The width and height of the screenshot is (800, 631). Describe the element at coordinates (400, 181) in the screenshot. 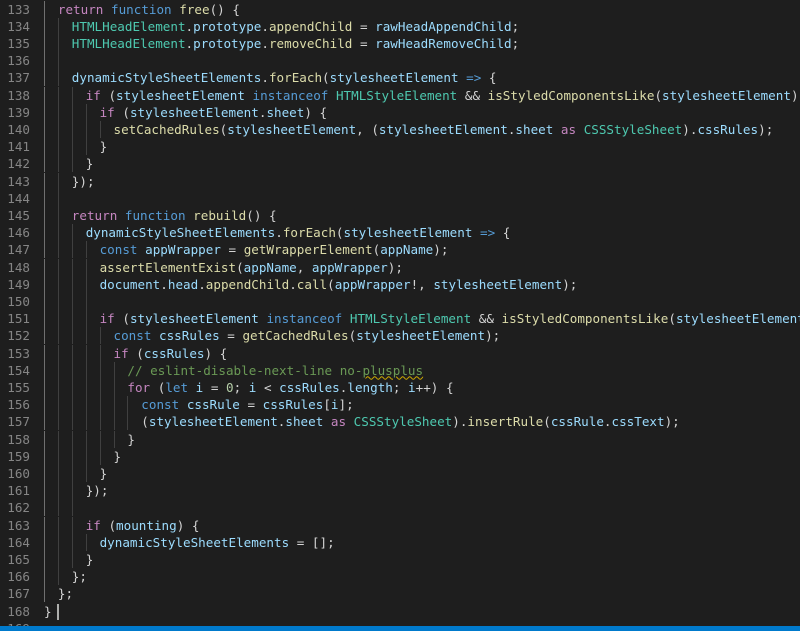

I see `code-line: 143});` at that location.